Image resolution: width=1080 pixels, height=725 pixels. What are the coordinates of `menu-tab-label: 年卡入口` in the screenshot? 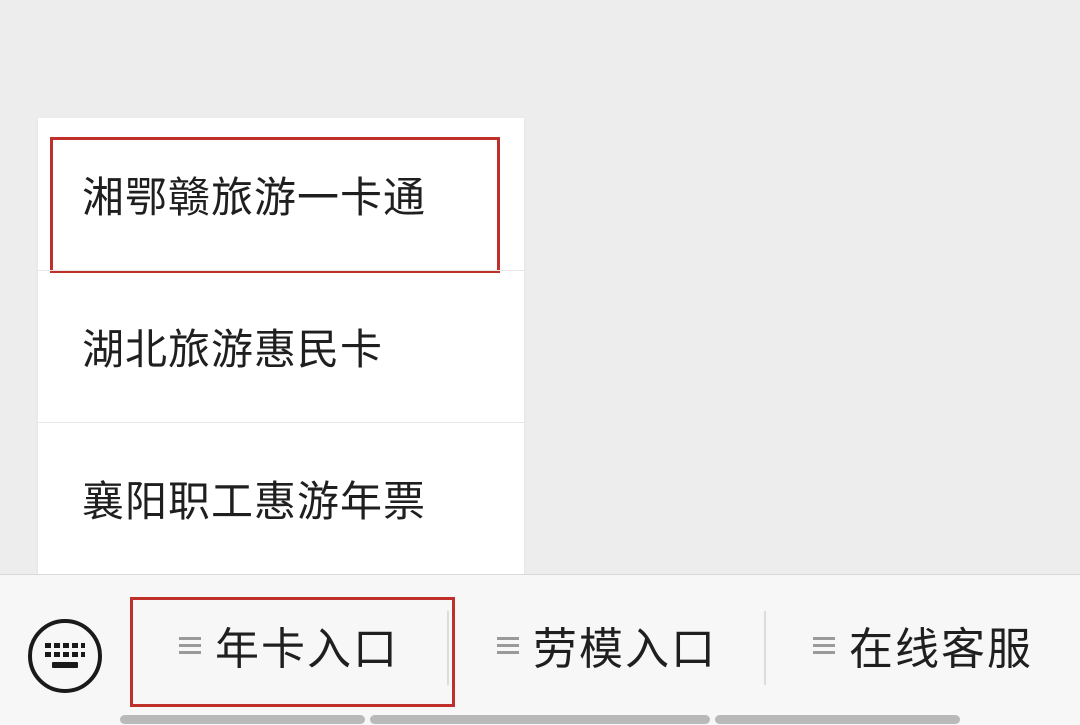 It's located at (307, 649).